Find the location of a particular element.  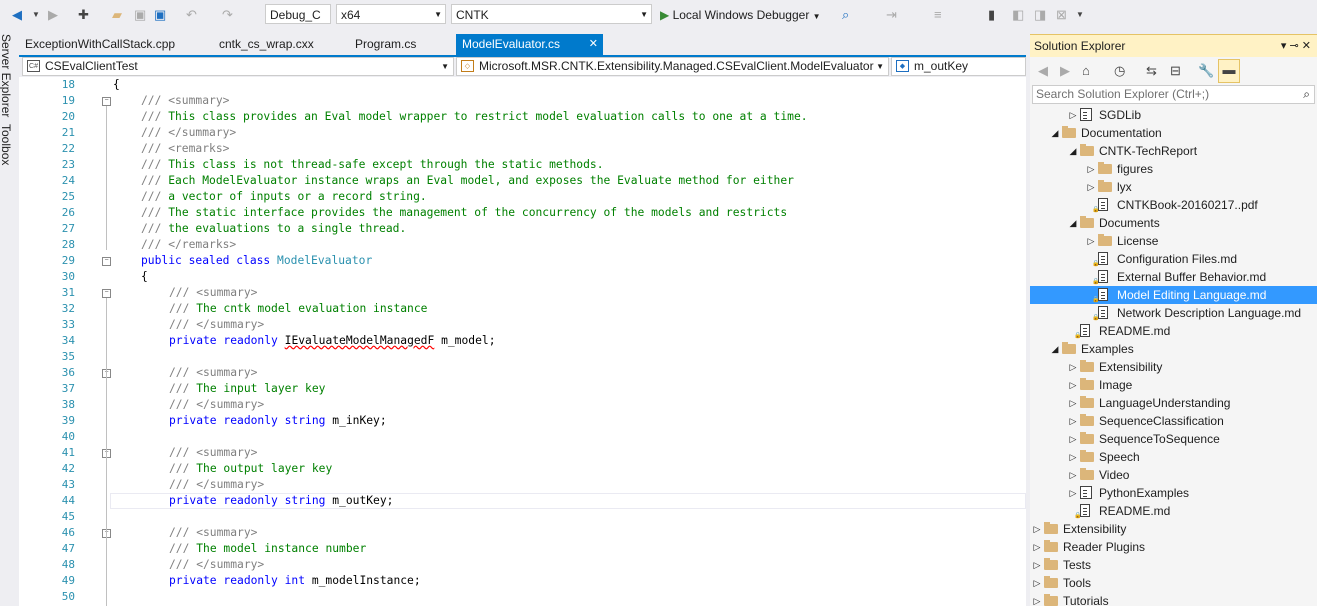

save-icon: ▣ is located at coordinates (140, 15).